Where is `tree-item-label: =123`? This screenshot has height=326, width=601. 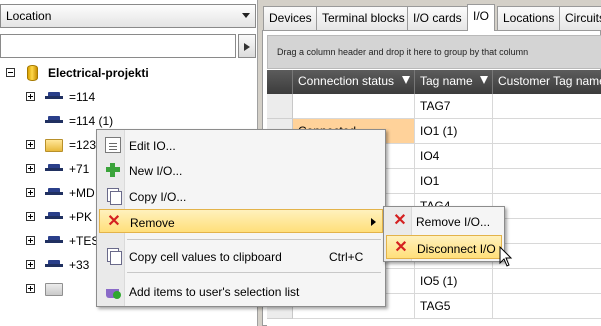 tree-item-label: =123 is located at coordinates (83, 145).